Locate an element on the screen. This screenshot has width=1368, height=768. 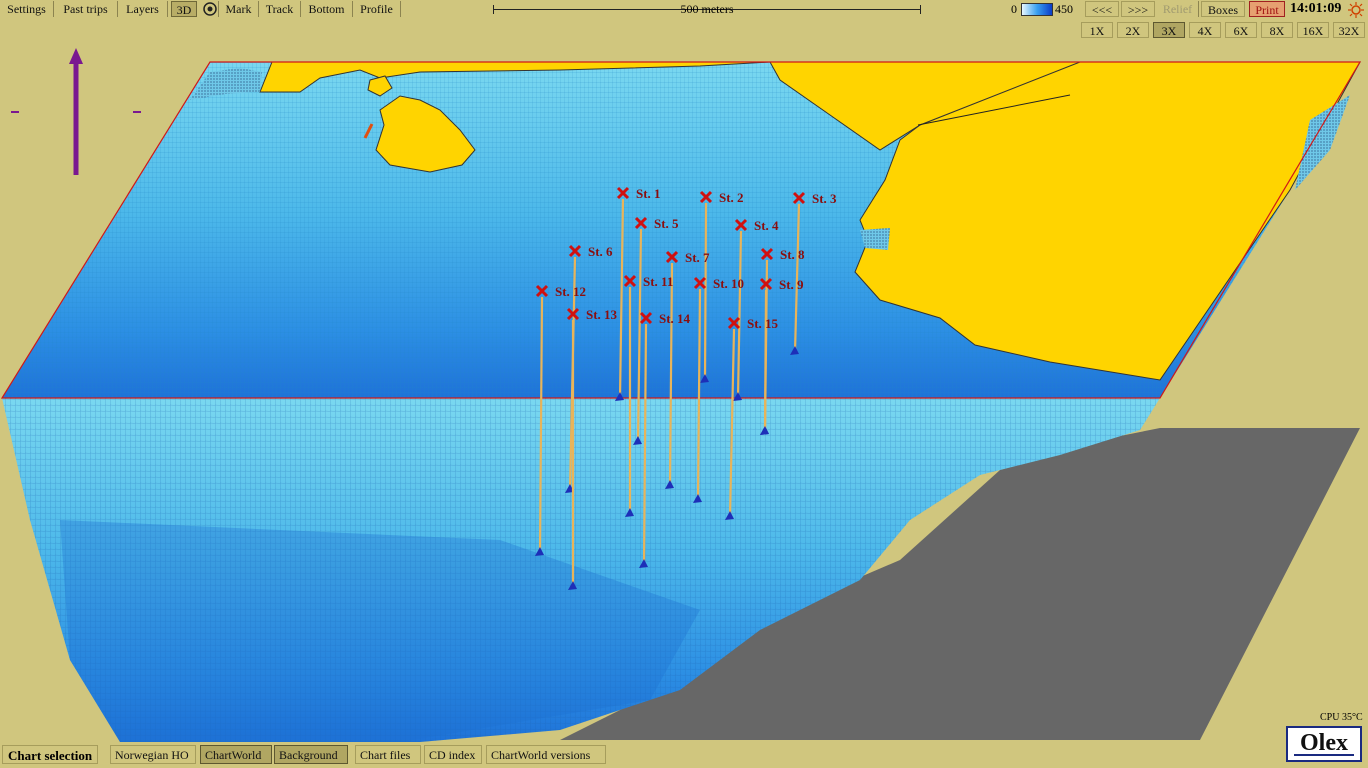
cpu-temp: CPU 35°C is located at coordinates (1341, 717).